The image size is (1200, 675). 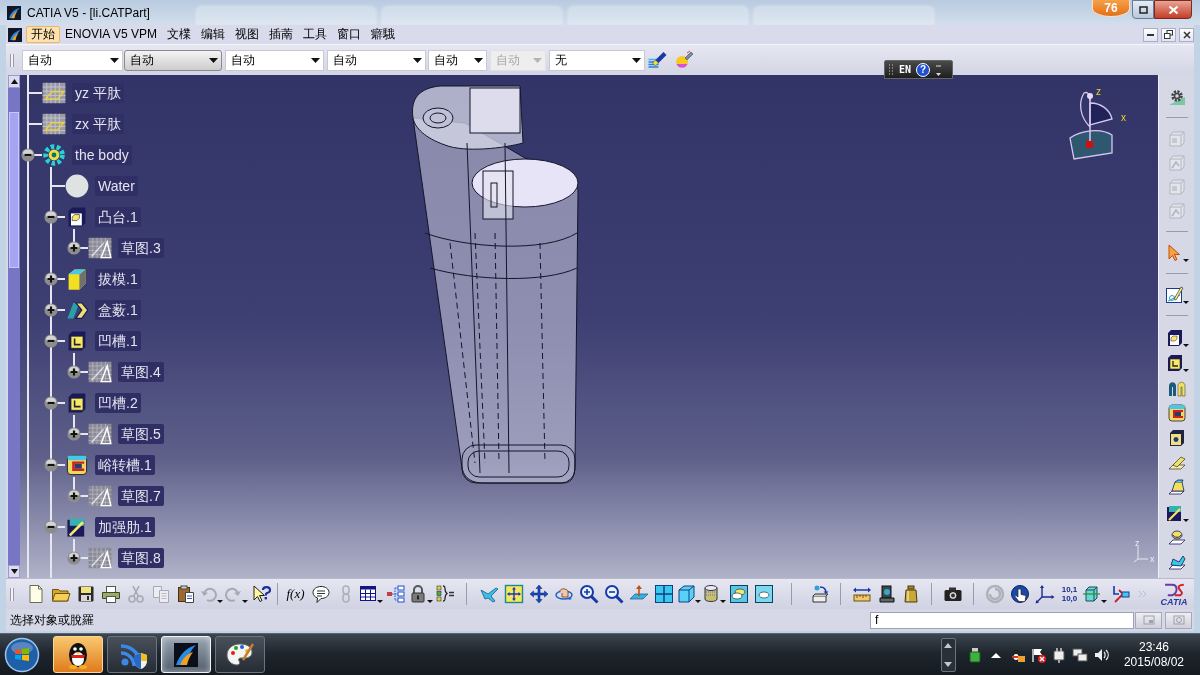 I want to click on printer-icon, so click(x=110, y=594).